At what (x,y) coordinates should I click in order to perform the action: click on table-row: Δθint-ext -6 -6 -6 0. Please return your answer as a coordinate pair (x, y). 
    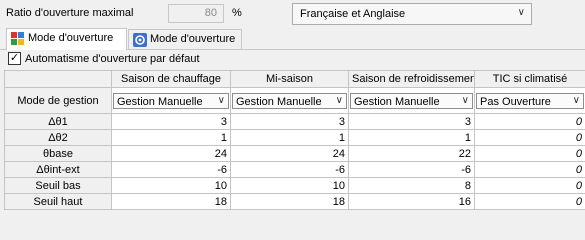
    Looking at the image, I should click on (294, 169).